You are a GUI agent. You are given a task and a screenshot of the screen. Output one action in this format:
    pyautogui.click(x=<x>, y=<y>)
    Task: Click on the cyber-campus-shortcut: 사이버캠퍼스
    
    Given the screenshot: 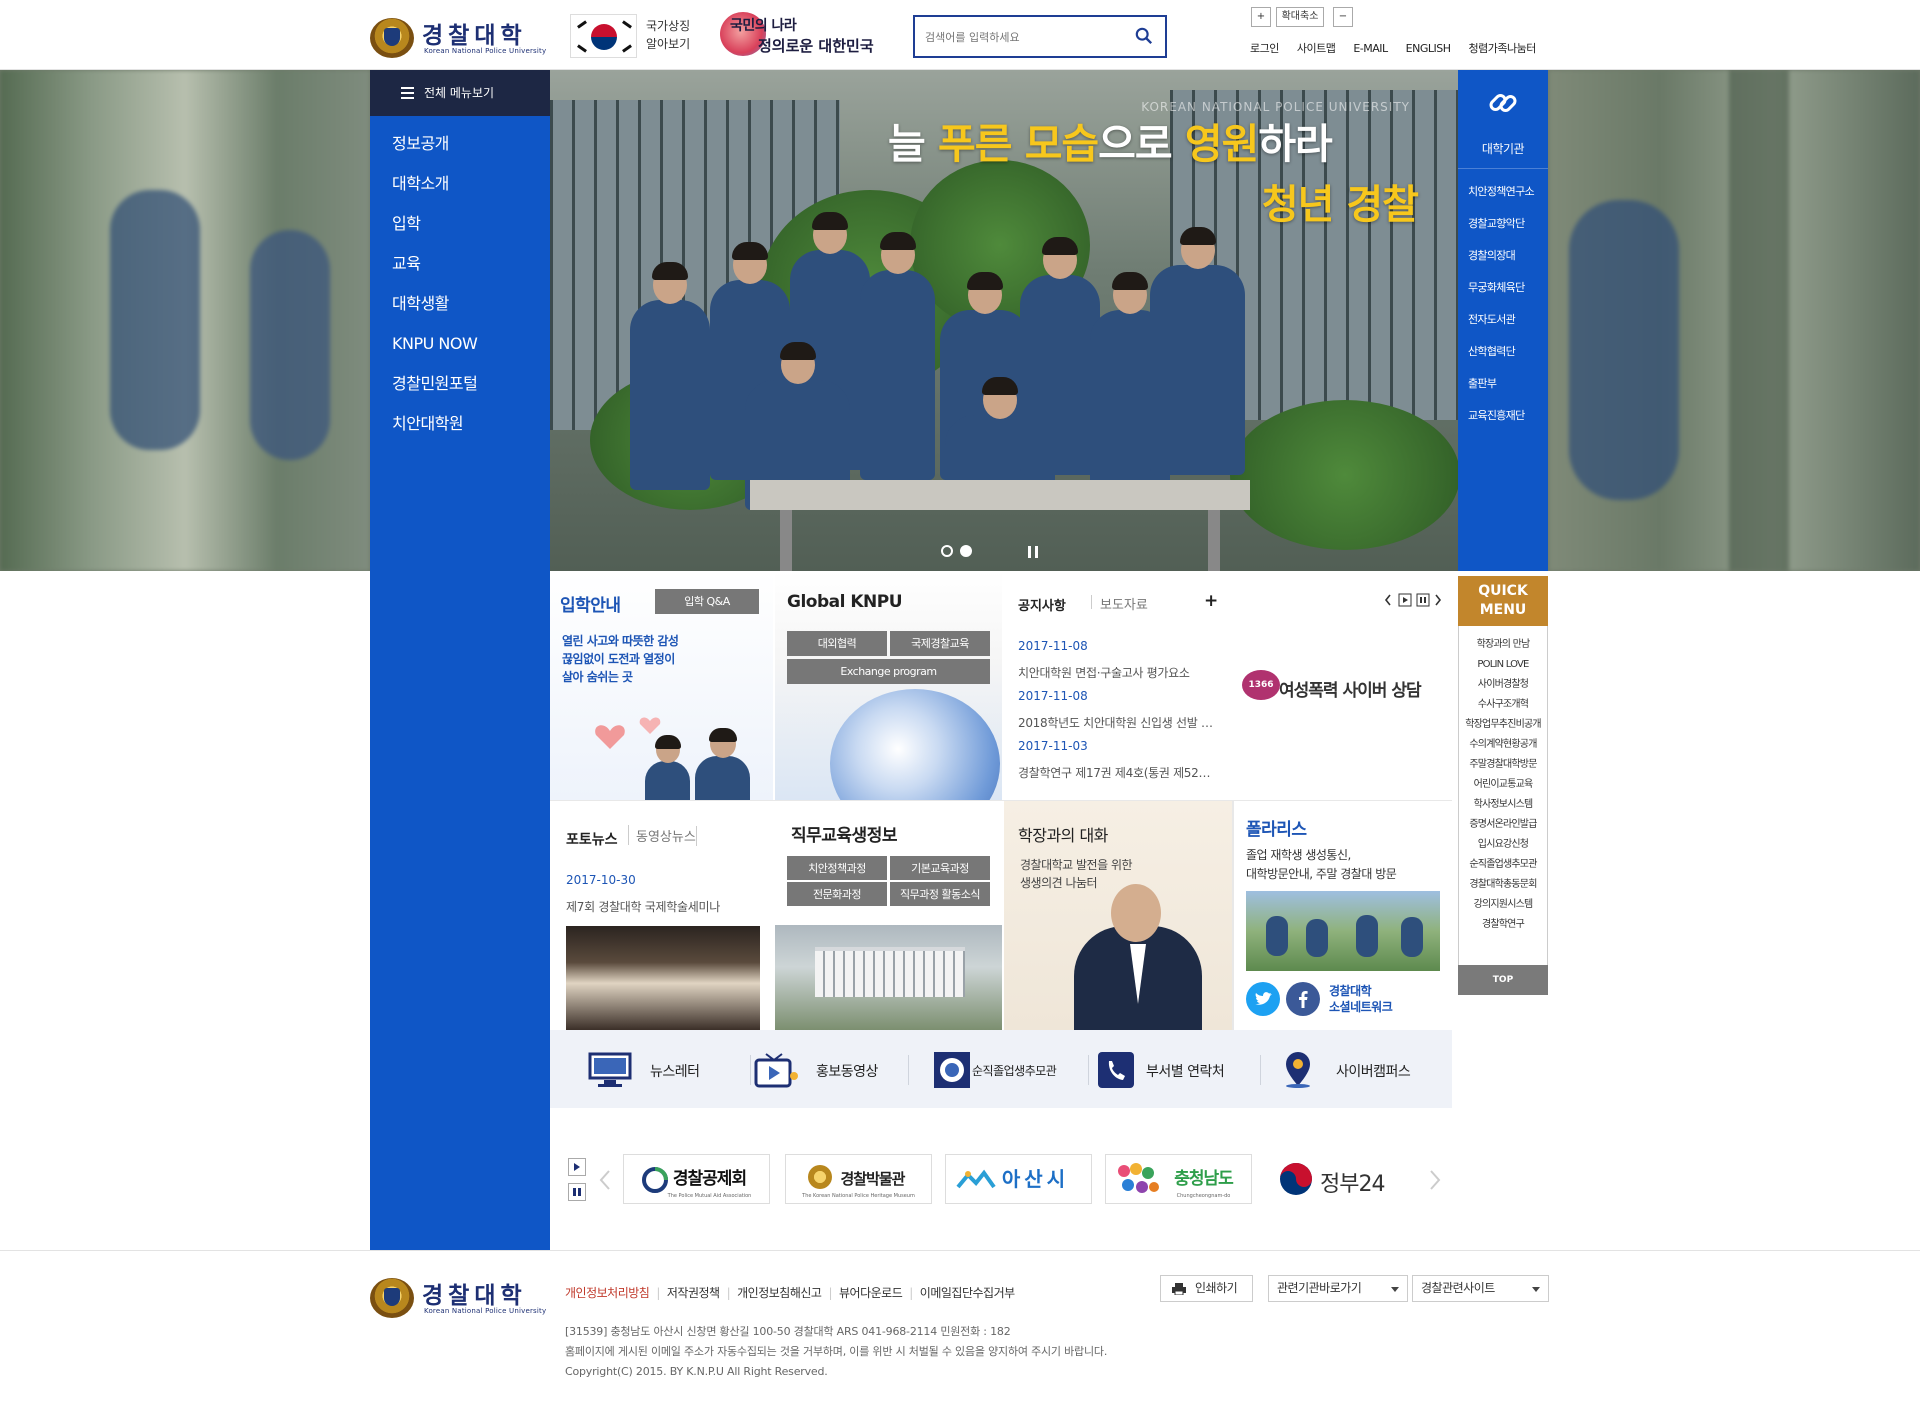 What is the action you would take?
    pyautogui.click(x=1356, y=1070)
    